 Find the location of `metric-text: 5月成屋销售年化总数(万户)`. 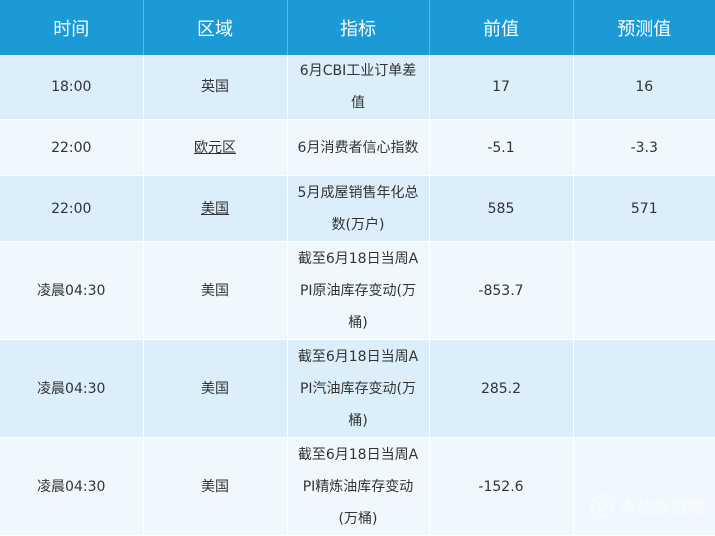

metric-text: 5月成屋销售年化总数(万户) is located at coordinates (358, 208).